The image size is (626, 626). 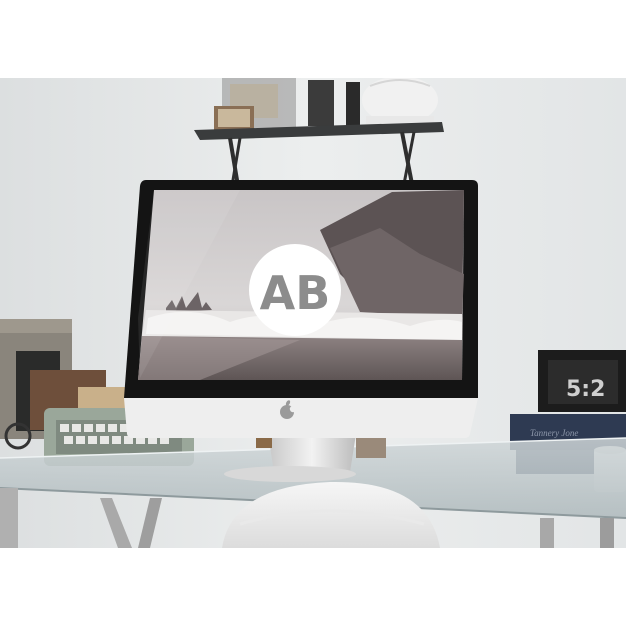 I want to click on book-spine-title: Tannery Jone, so click(x=554, y=433).